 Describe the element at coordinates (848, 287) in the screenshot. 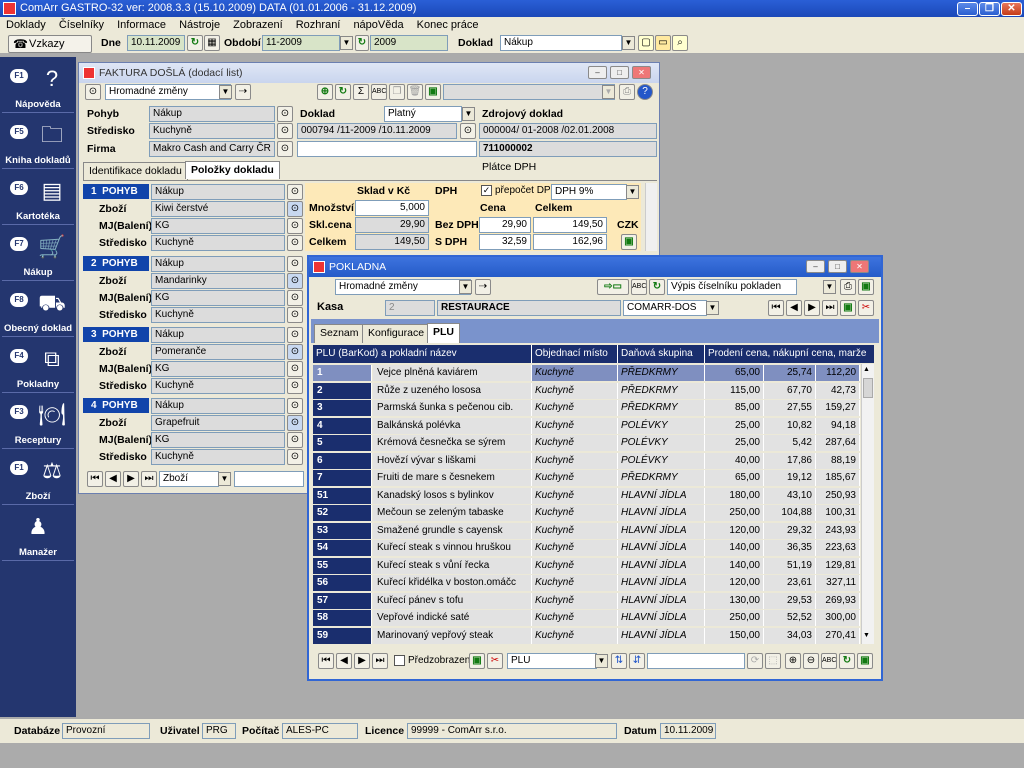

I see `print-icon: ⎙` at that location.